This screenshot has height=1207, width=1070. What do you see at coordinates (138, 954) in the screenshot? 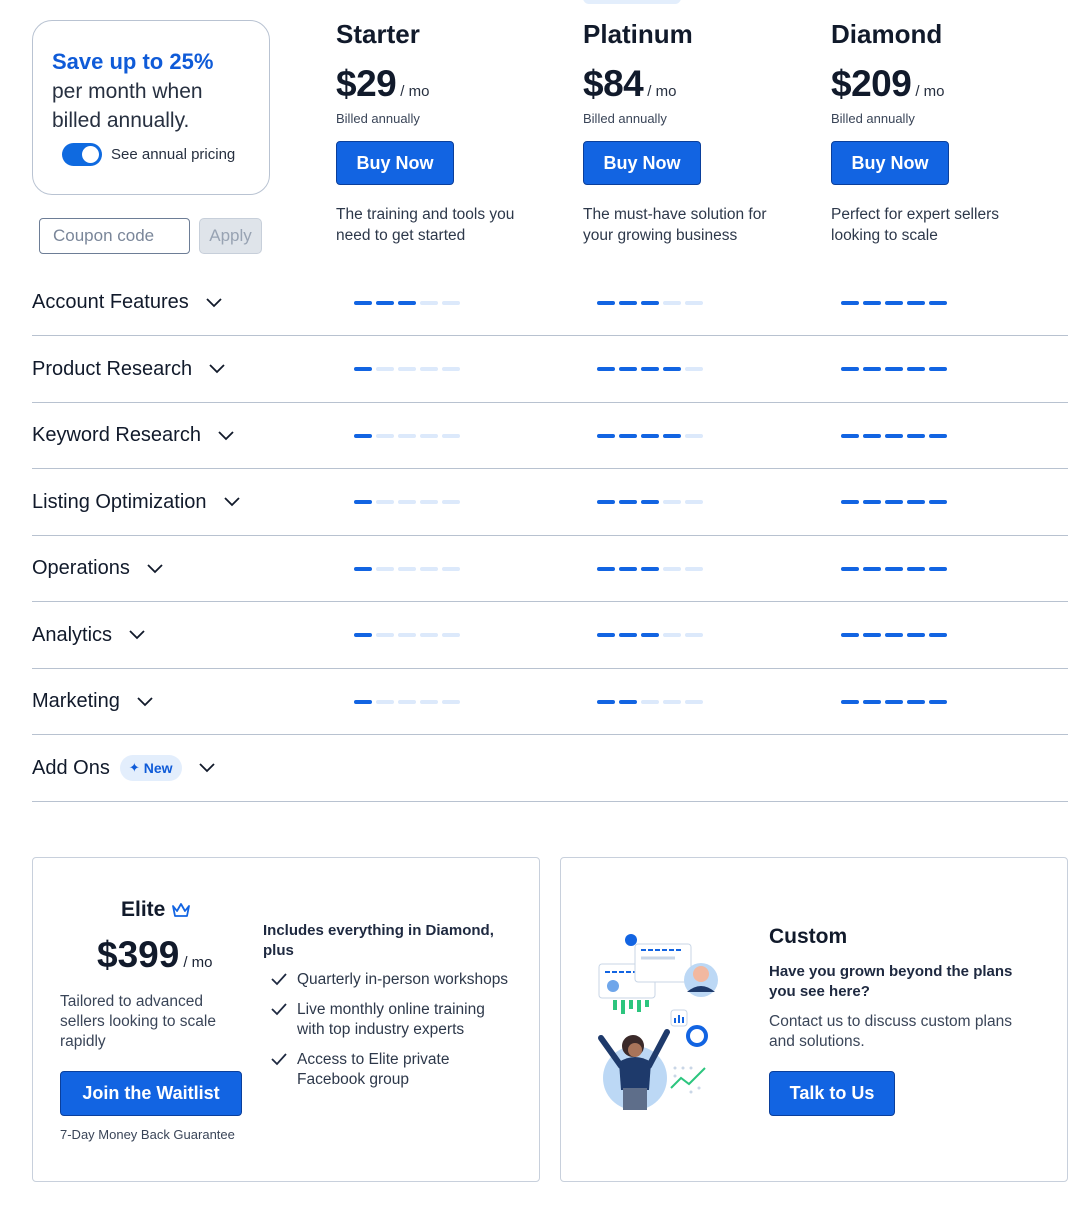
I see `elite-price: $399` at bounding box center [138, 954].